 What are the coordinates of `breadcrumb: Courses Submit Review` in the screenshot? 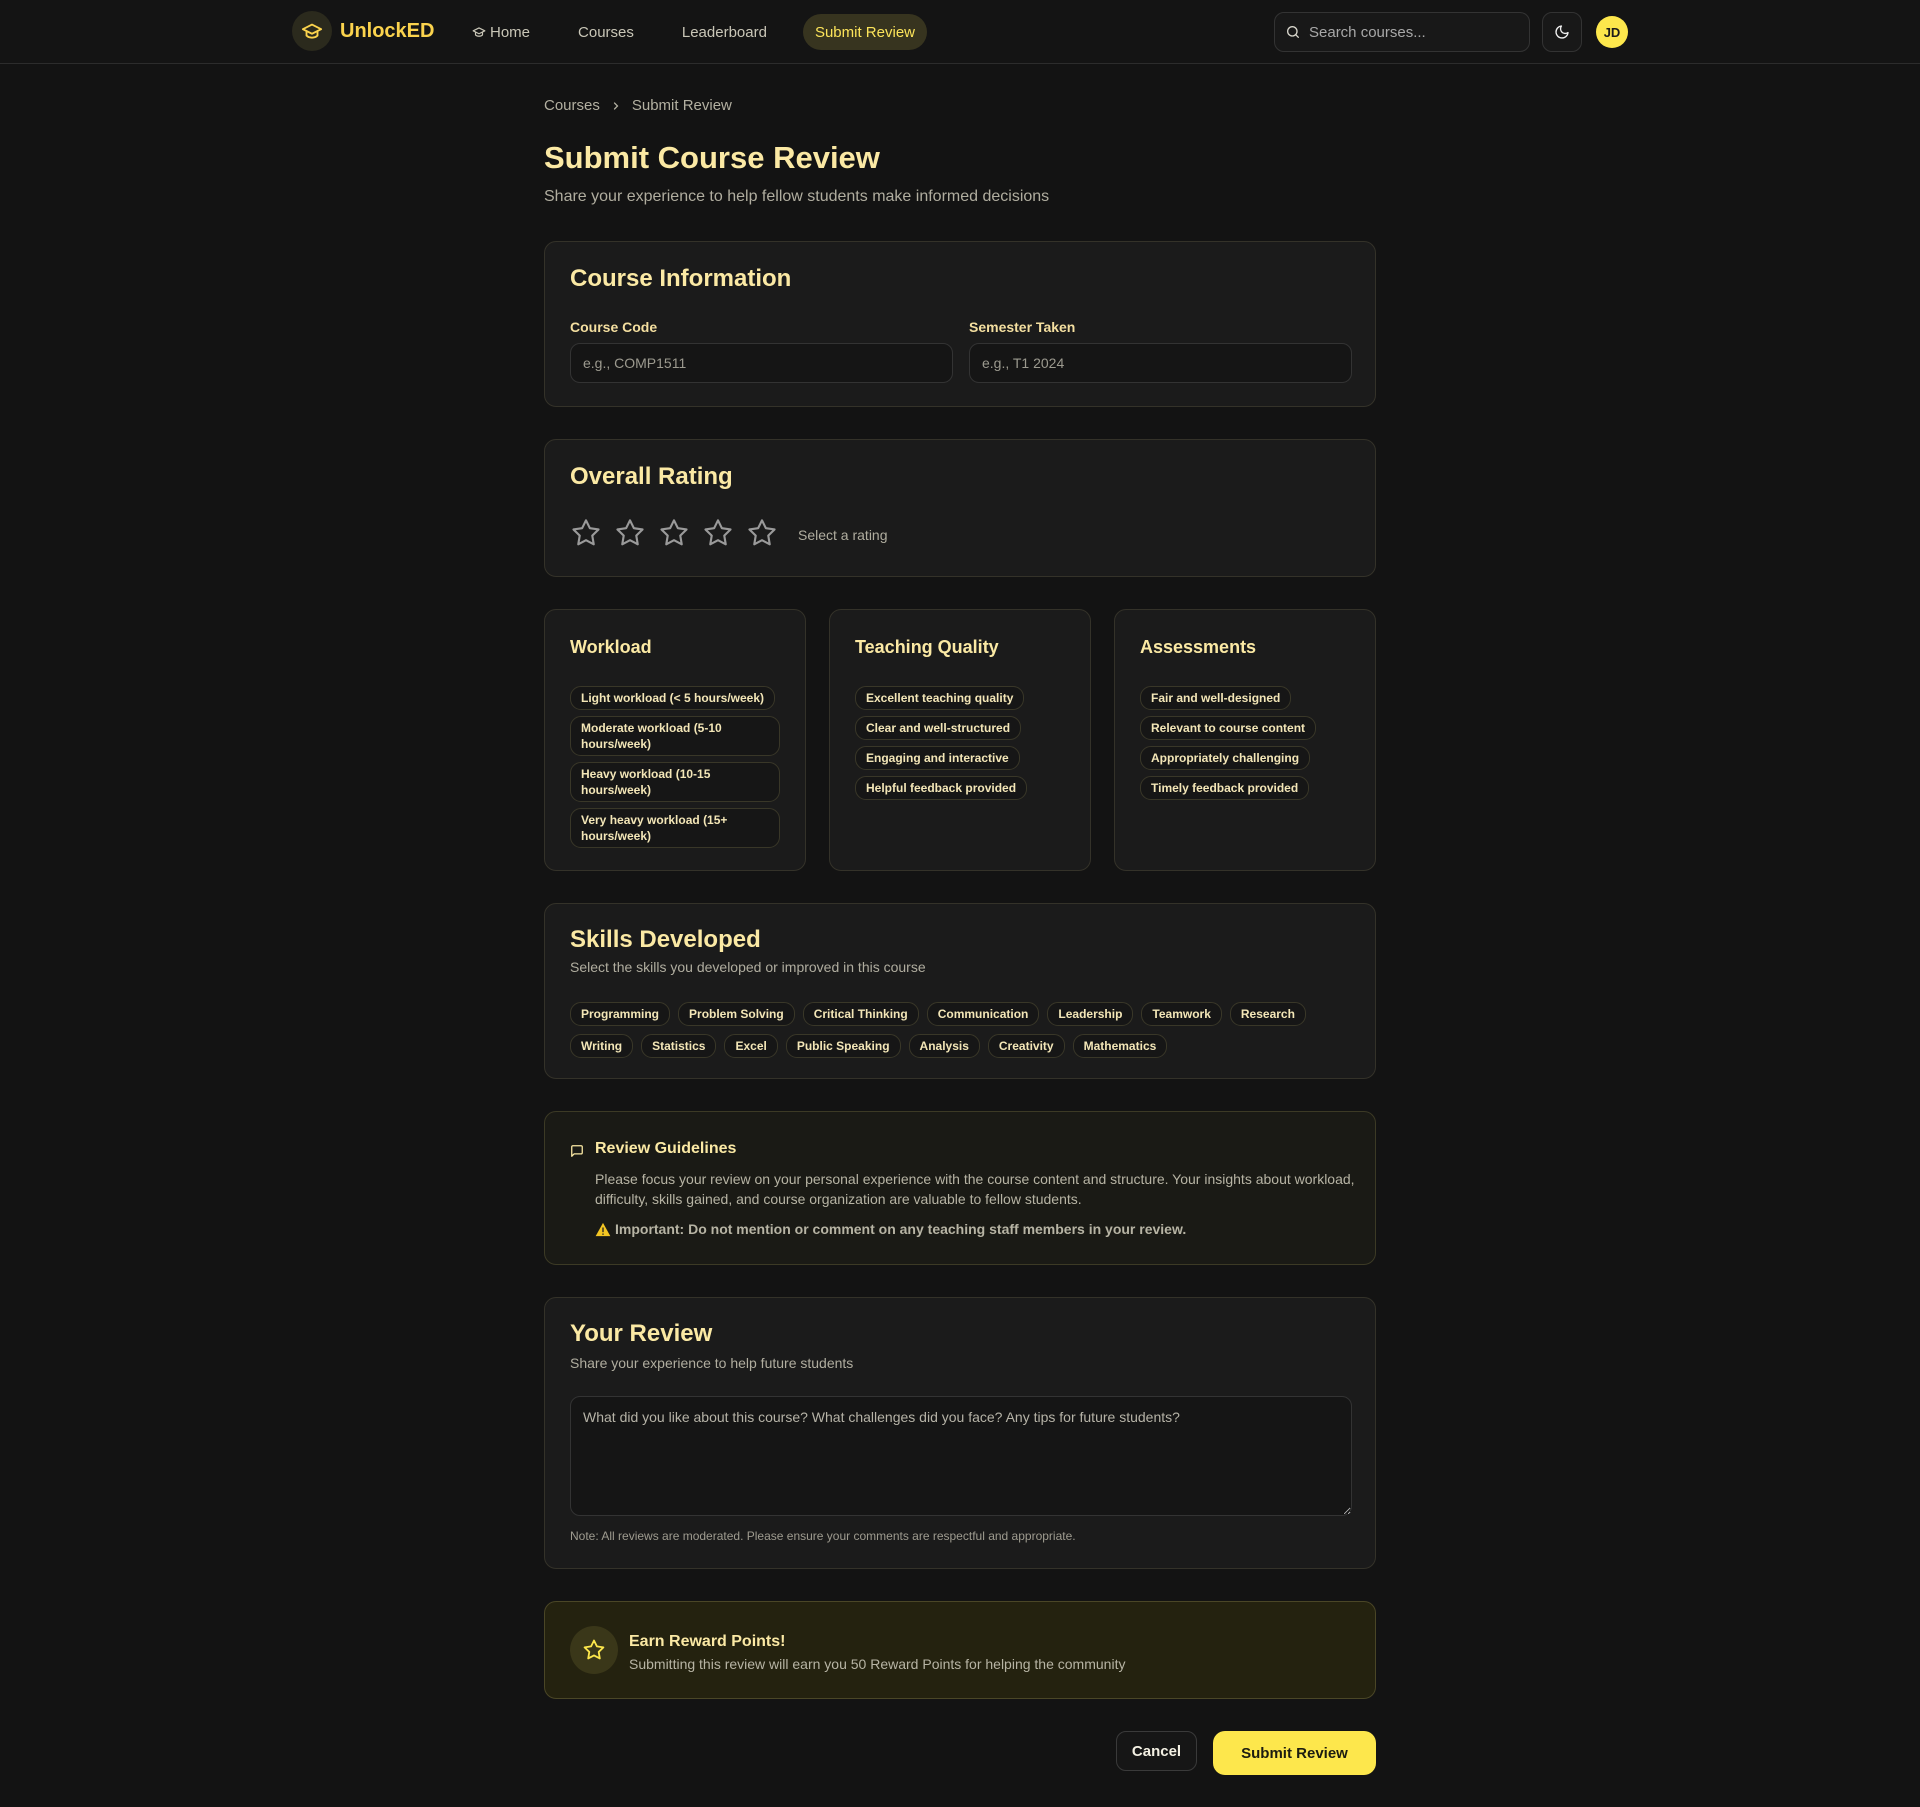 It's located at (638, 105).